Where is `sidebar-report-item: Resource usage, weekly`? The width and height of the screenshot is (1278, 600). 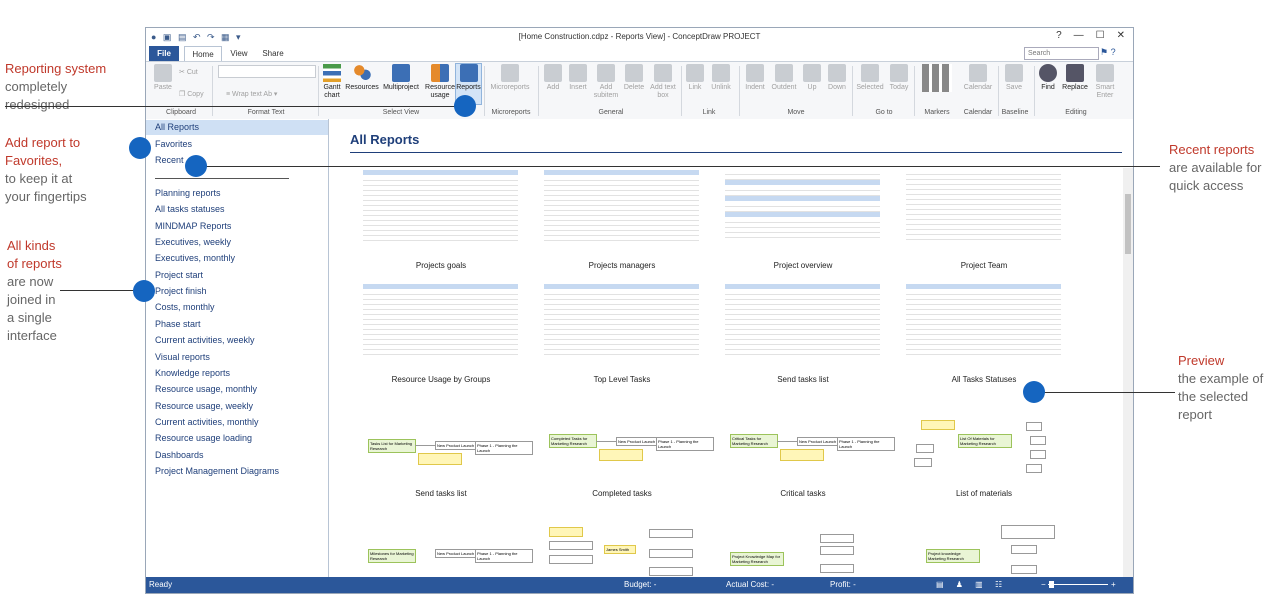 sidebar-report-item: Resource usage, weekly is located at coordinates (204, 406).